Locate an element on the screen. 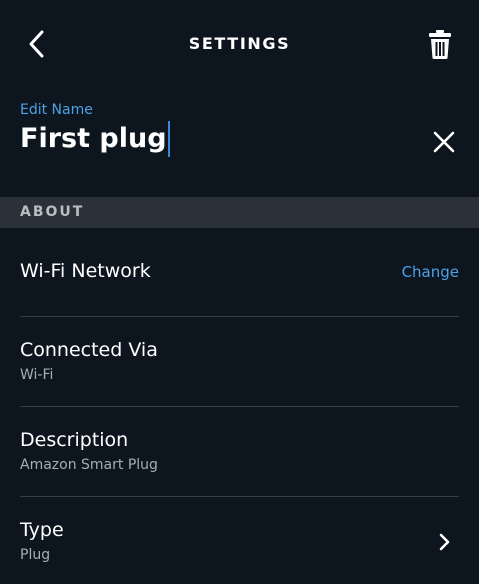  connected-via-value: Wi-Fi is located at coordinates (37, 375).